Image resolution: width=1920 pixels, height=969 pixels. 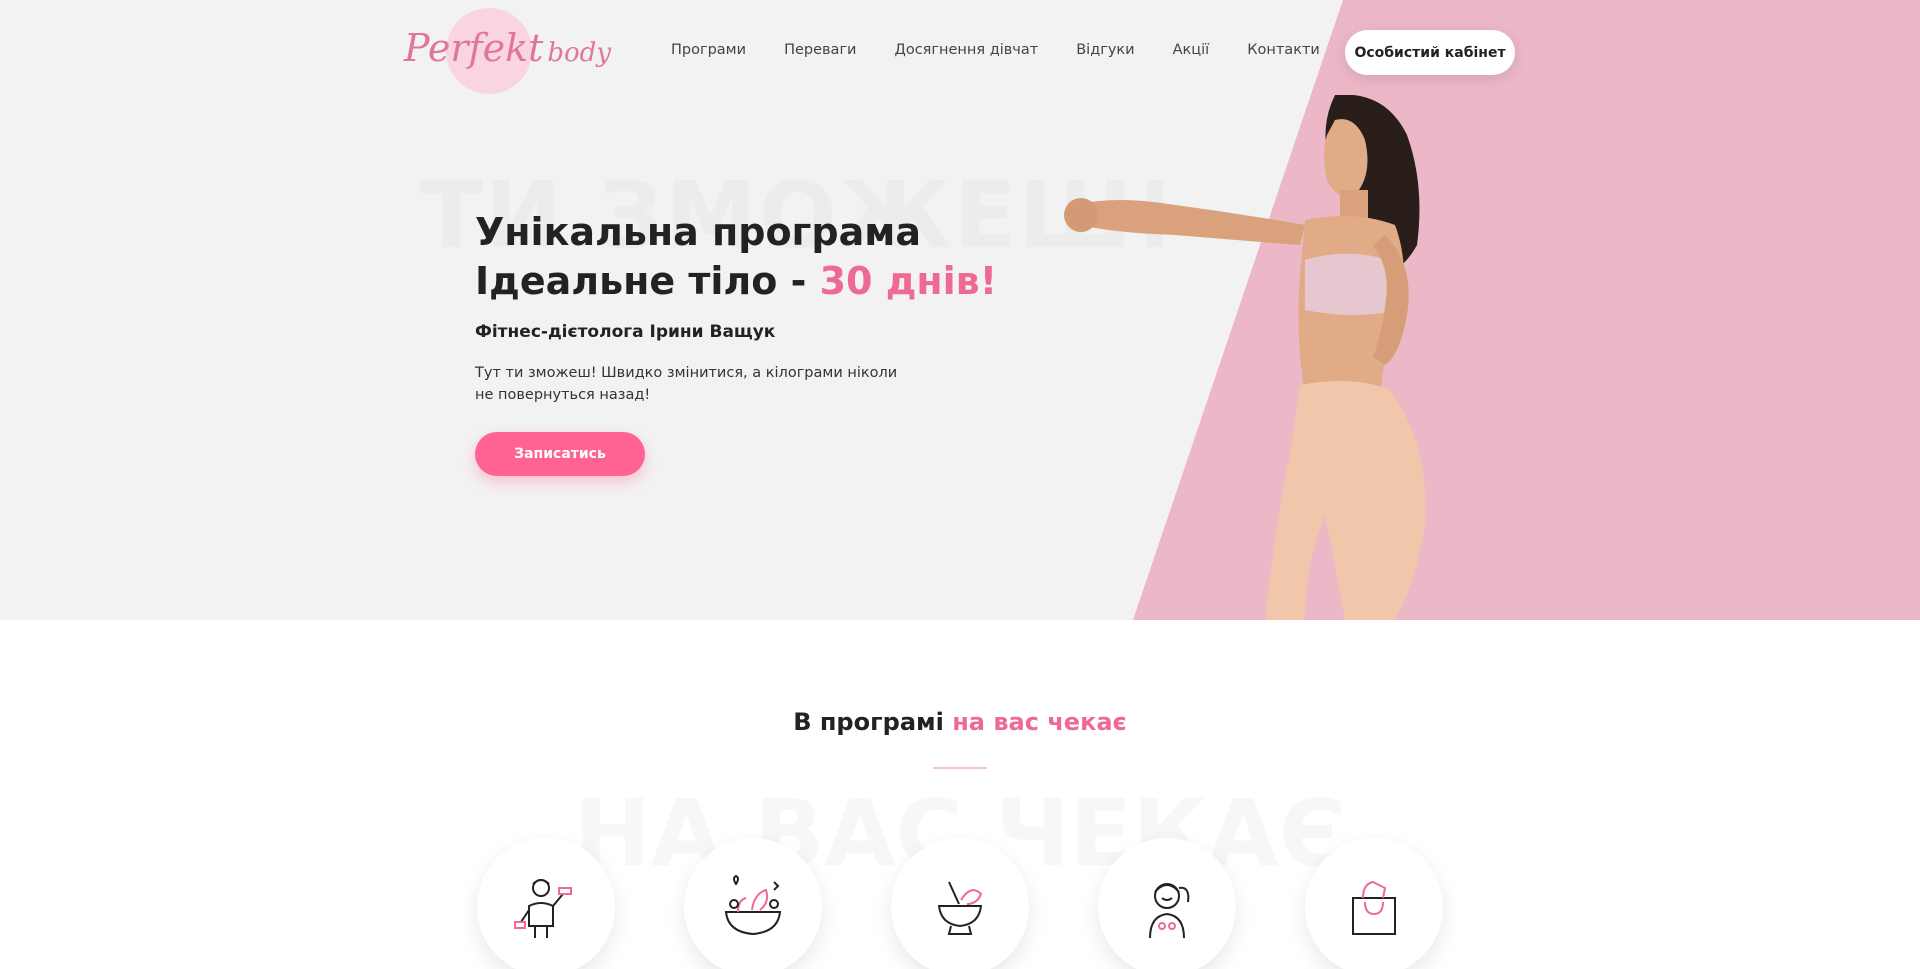 I want to click on nav-item-contacts: Контакти, so click(x=1283, y=50).